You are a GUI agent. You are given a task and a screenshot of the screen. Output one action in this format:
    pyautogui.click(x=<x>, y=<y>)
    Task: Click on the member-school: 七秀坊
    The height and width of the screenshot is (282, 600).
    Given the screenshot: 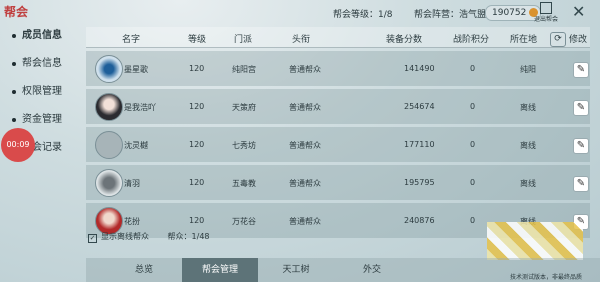 What is the action you would take?
    pyautogui.click(x=244, y=145)
    